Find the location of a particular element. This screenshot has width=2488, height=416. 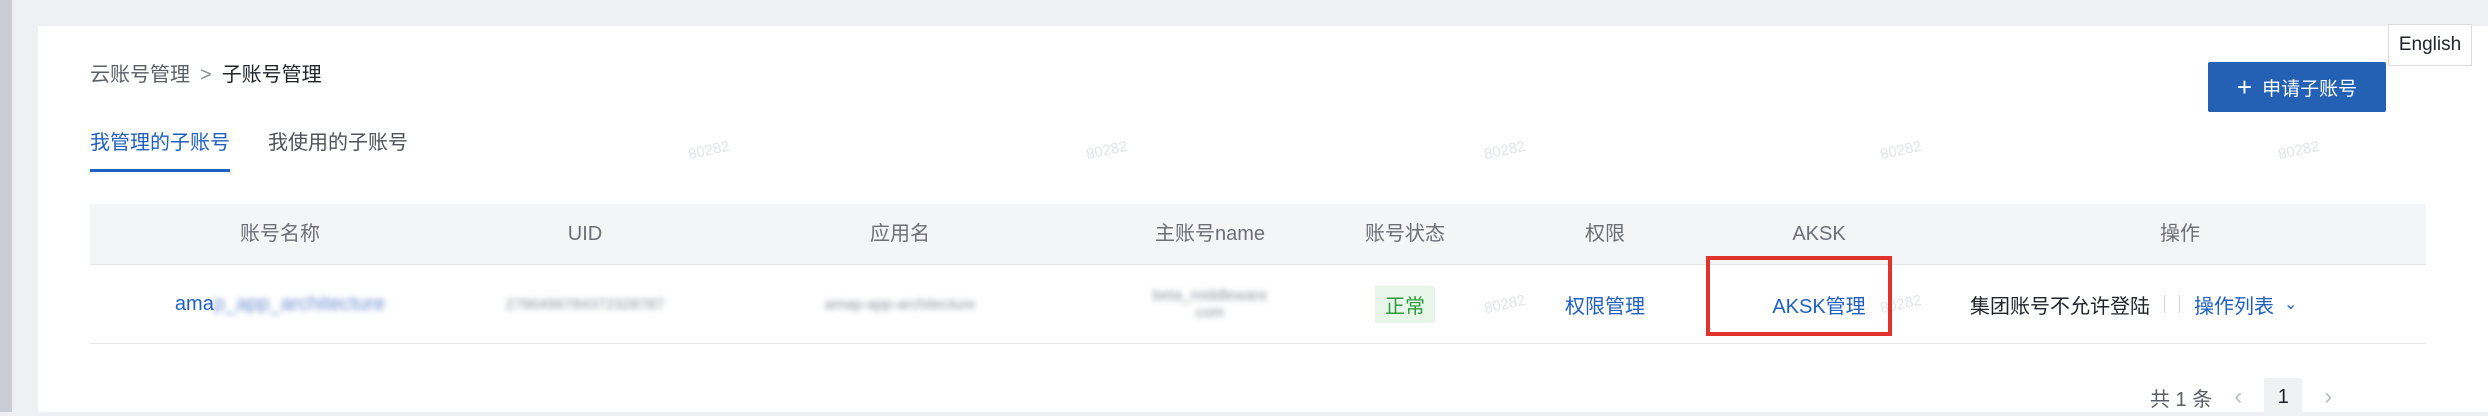

column-header-status: 账号状态 is located at coordinates (1405, 234).